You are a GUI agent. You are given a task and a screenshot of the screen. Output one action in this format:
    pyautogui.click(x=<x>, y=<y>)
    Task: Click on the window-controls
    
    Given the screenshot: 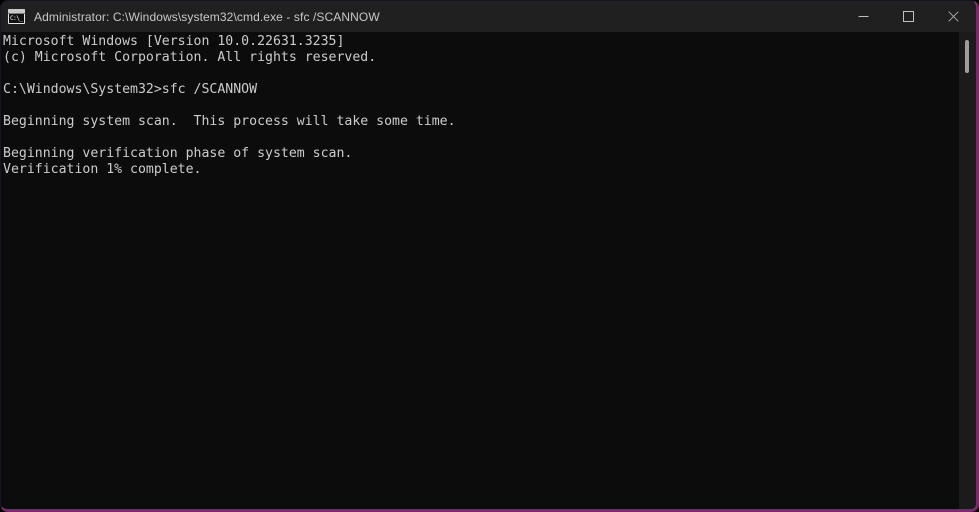 What is the action you would take?
    pyautogui.click(x=908, y=16)
    